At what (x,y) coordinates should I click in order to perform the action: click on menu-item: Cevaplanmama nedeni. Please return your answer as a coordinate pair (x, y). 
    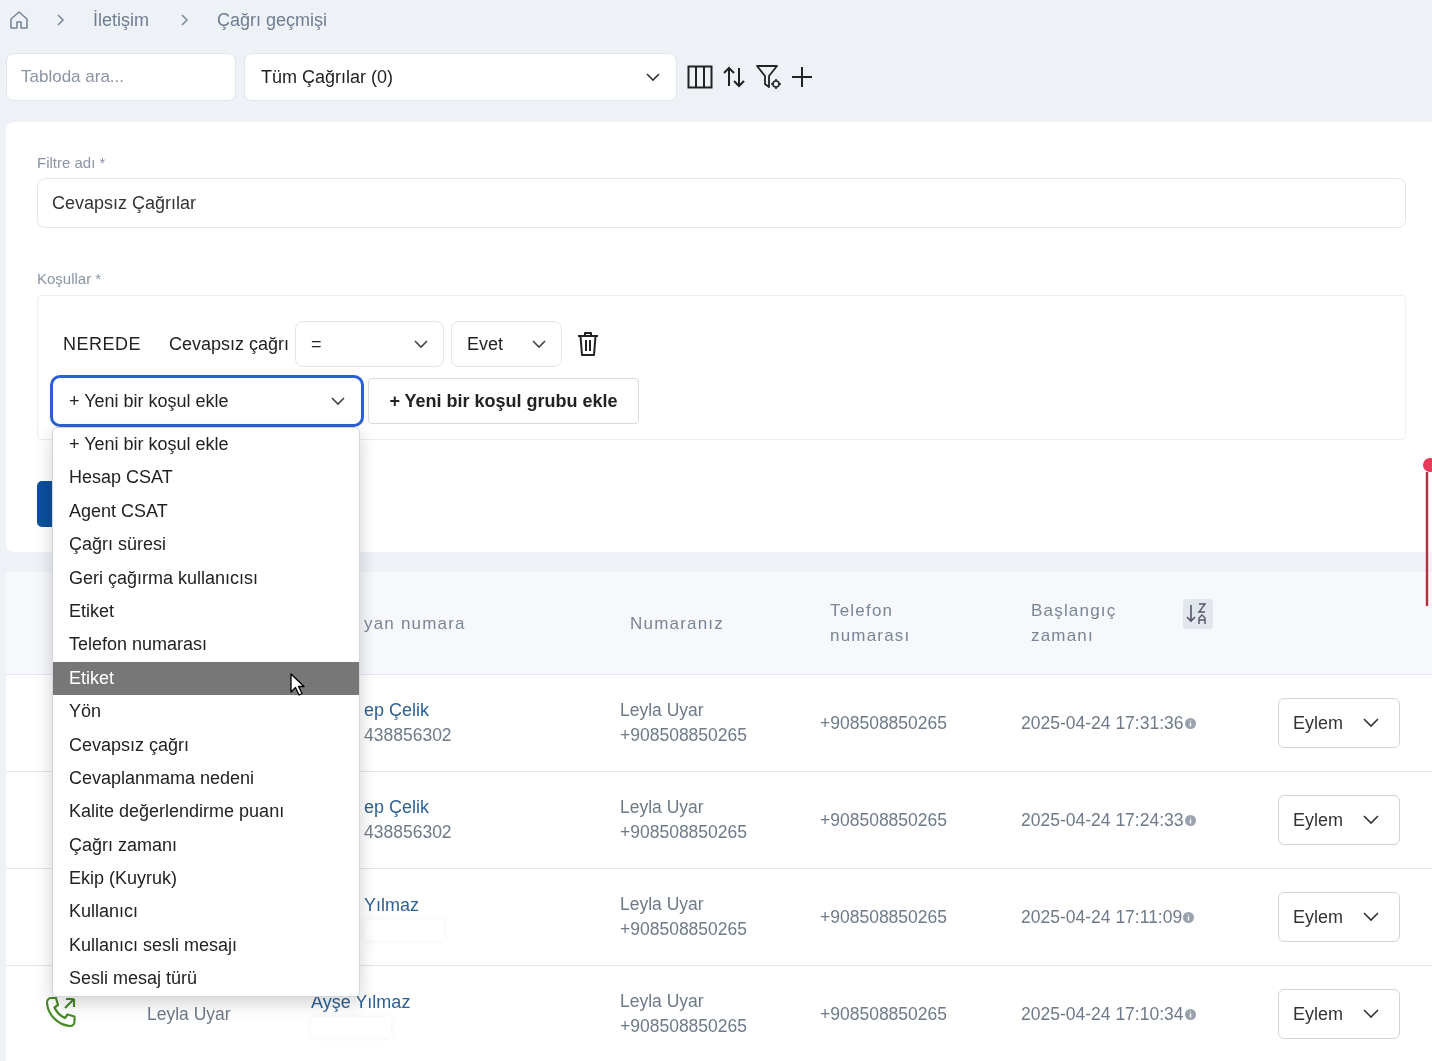
    Looking at the image, I should click on (206, 778).